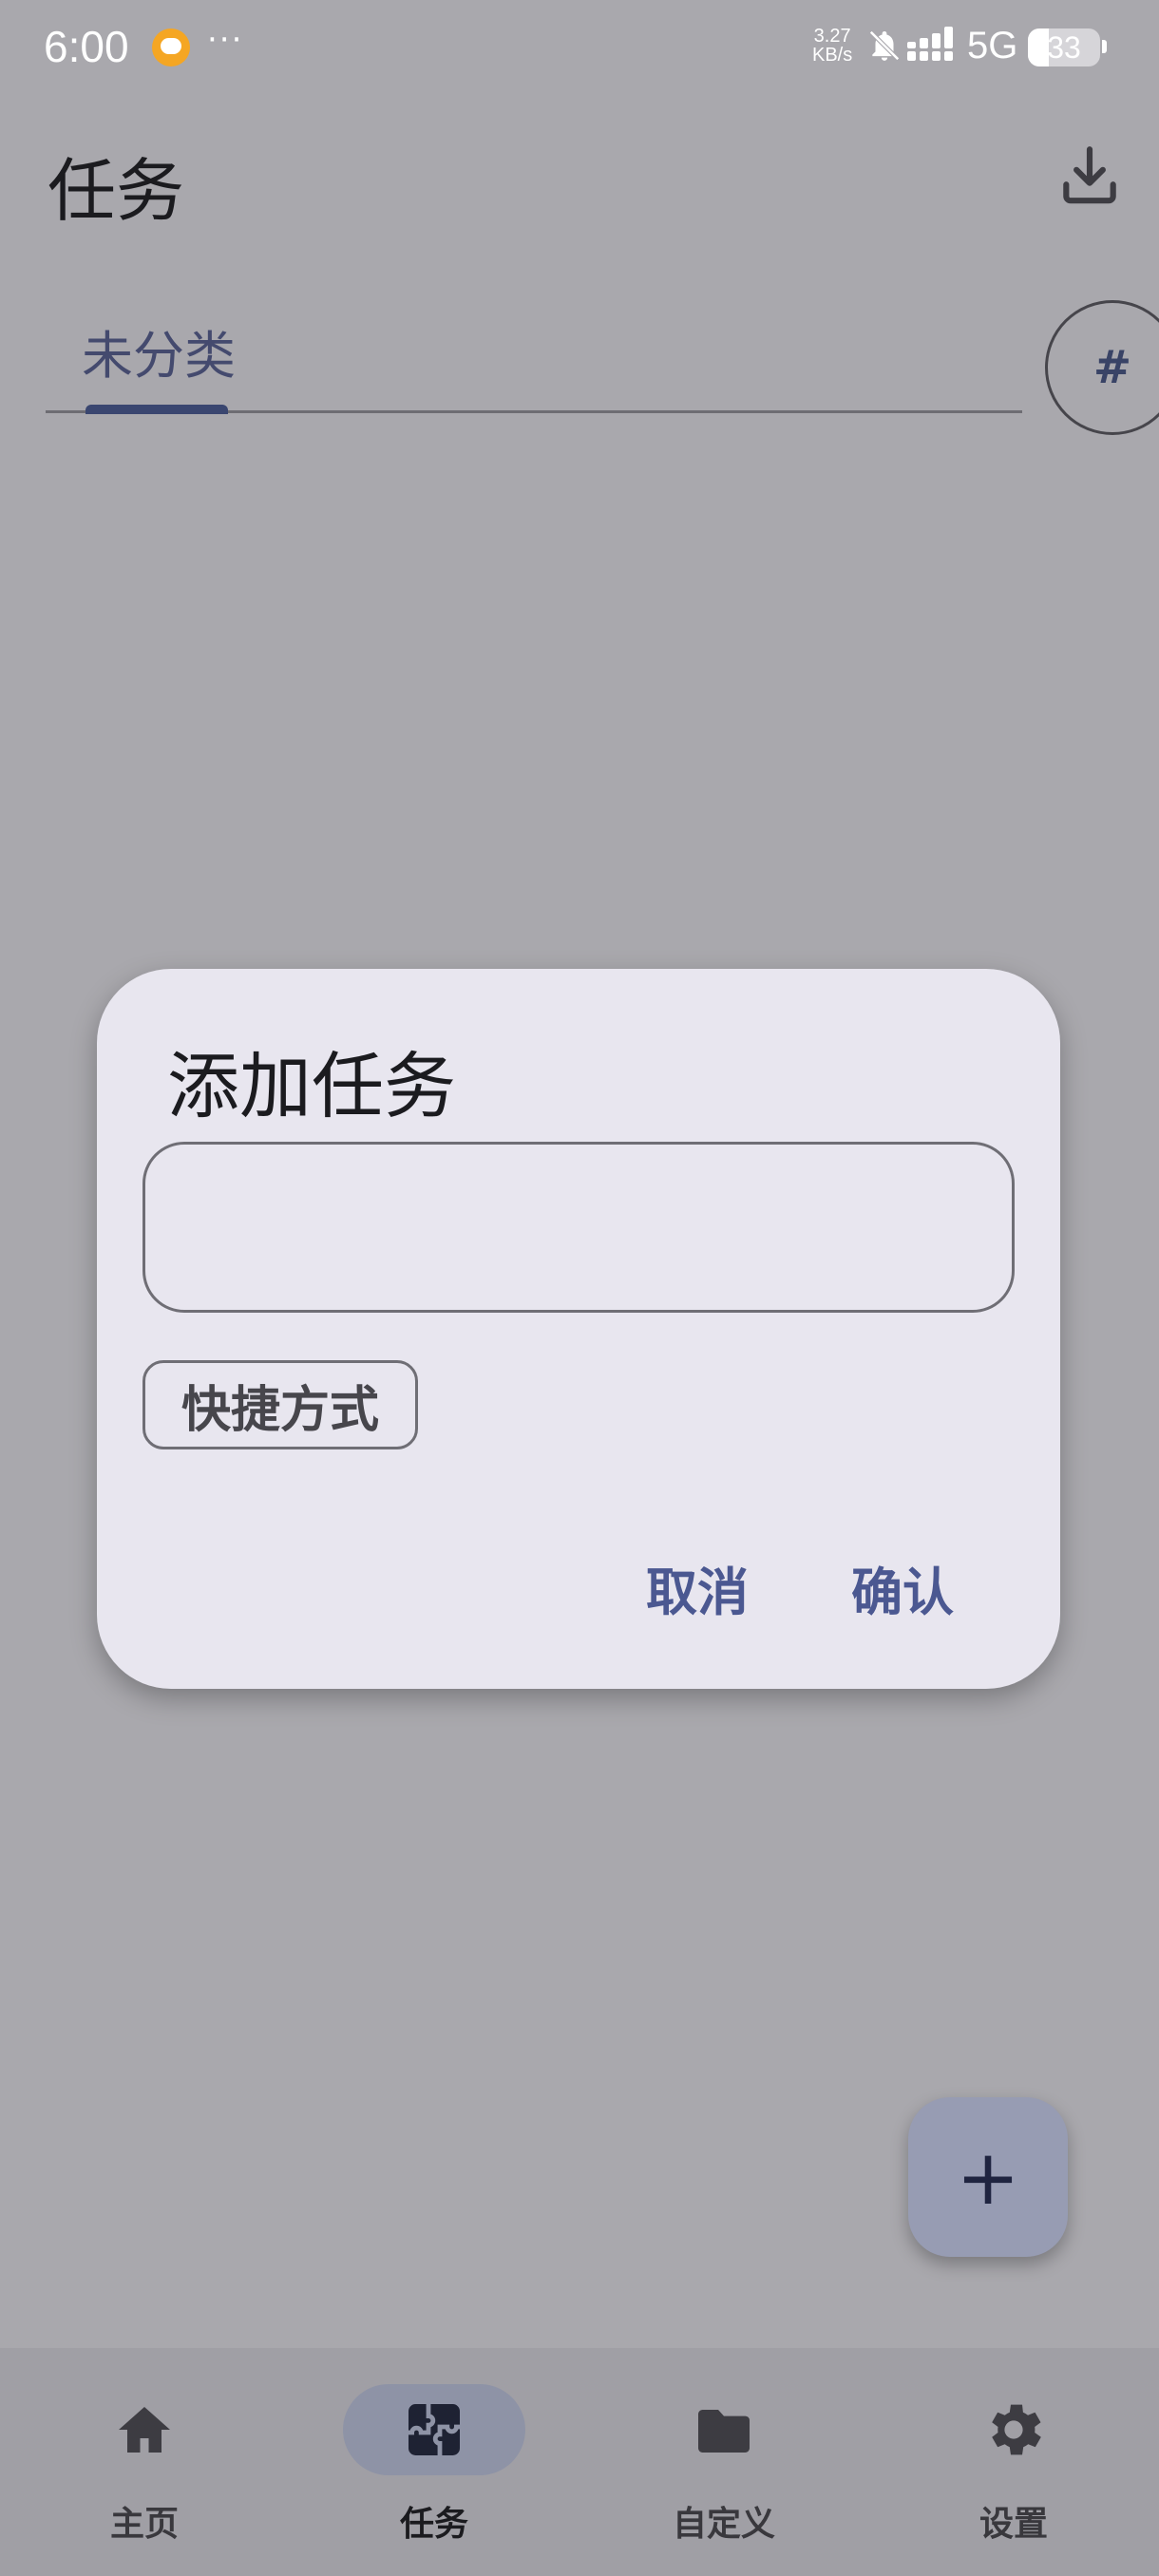 The image size is (1159, 2576). Describe the element at coordinates (832, 36) in the screenshot. I see `network-speed-value: 3.27` at that location.